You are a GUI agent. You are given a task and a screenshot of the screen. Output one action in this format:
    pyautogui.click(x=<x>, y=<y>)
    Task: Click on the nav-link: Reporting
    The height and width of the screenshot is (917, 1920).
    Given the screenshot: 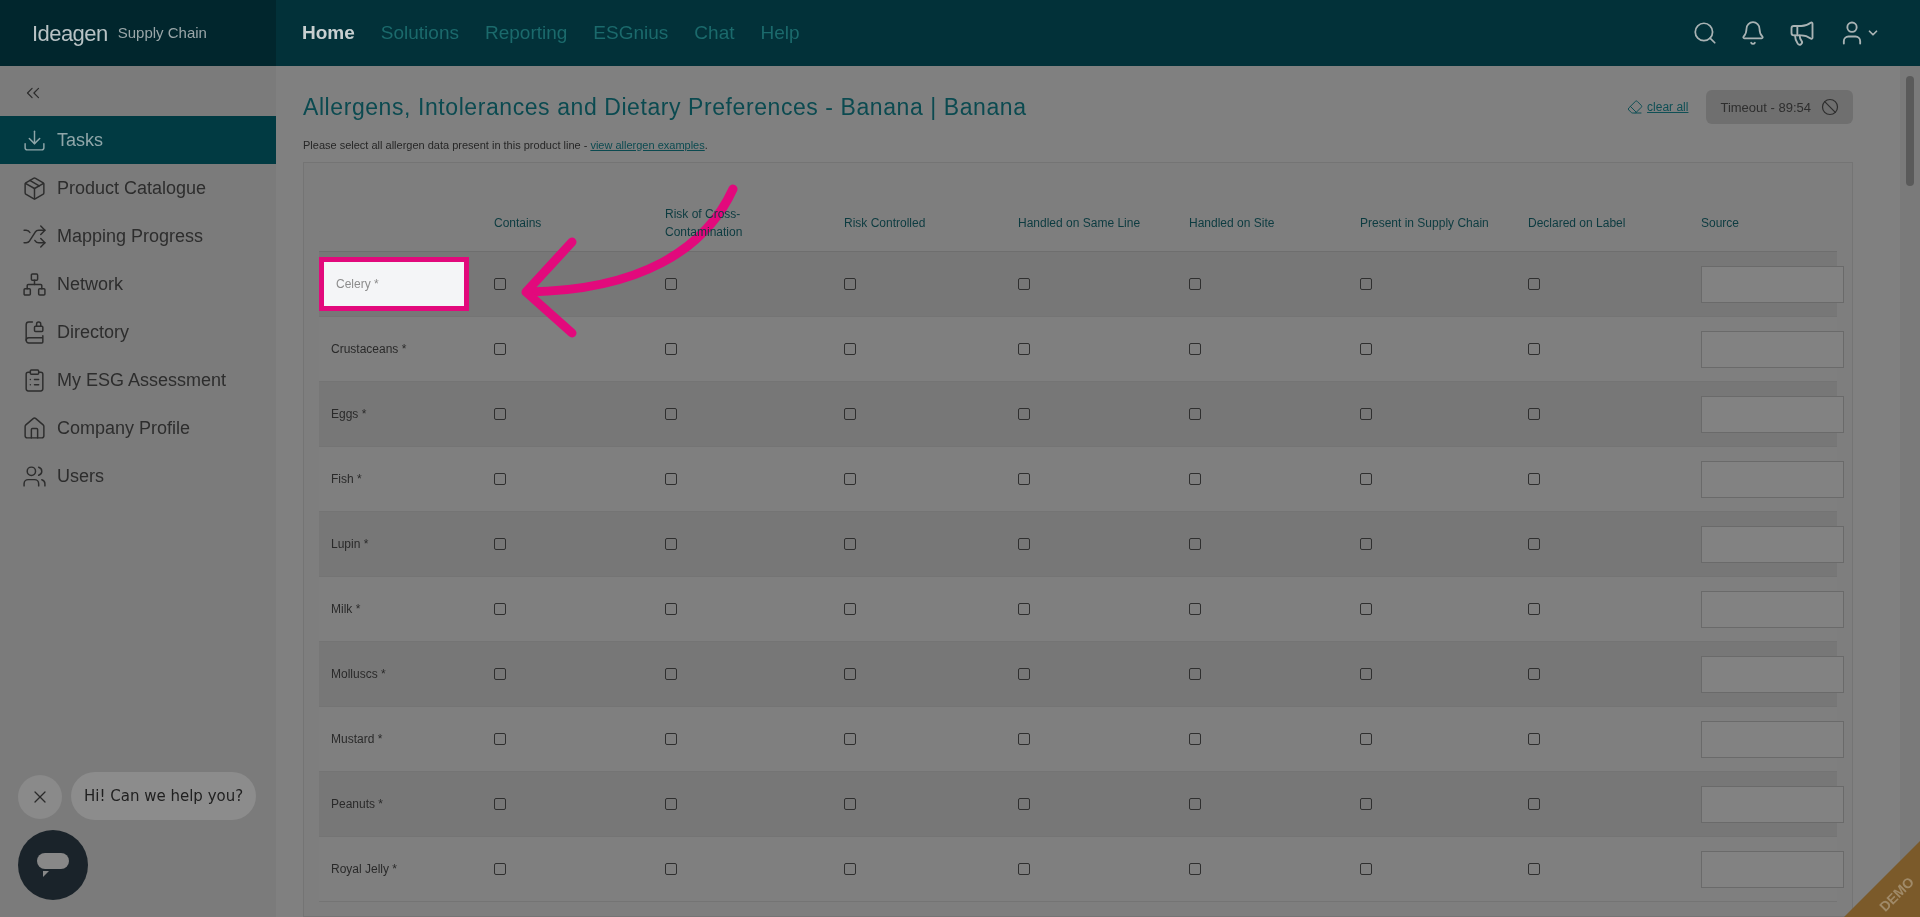 What is the action you would take?
    pyautogui.click(x=526, y=33)
    